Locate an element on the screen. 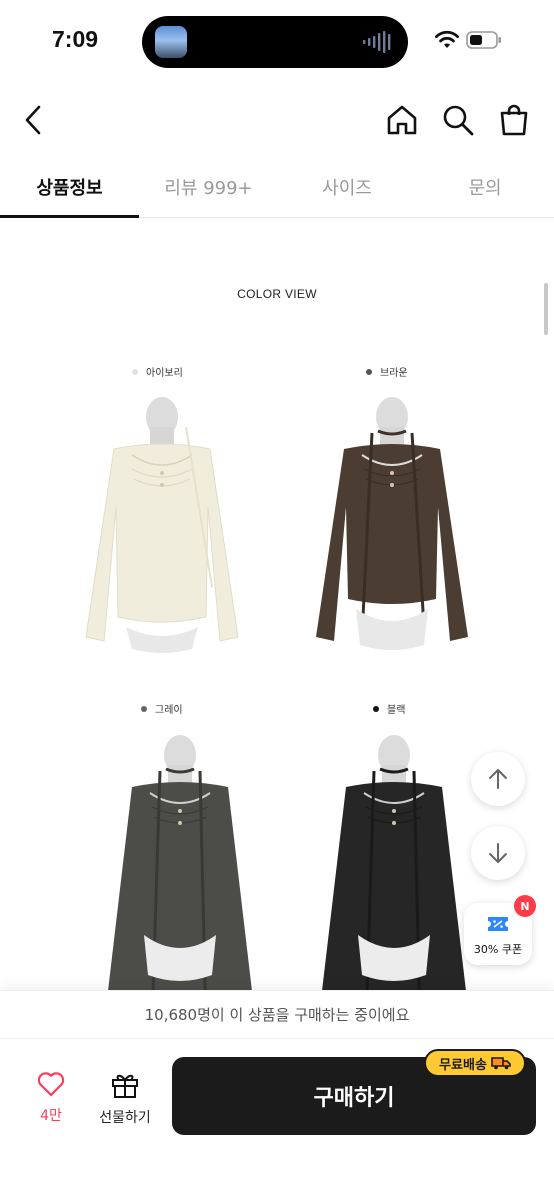  arrow-down-icon is located at coordinates (498, 853).